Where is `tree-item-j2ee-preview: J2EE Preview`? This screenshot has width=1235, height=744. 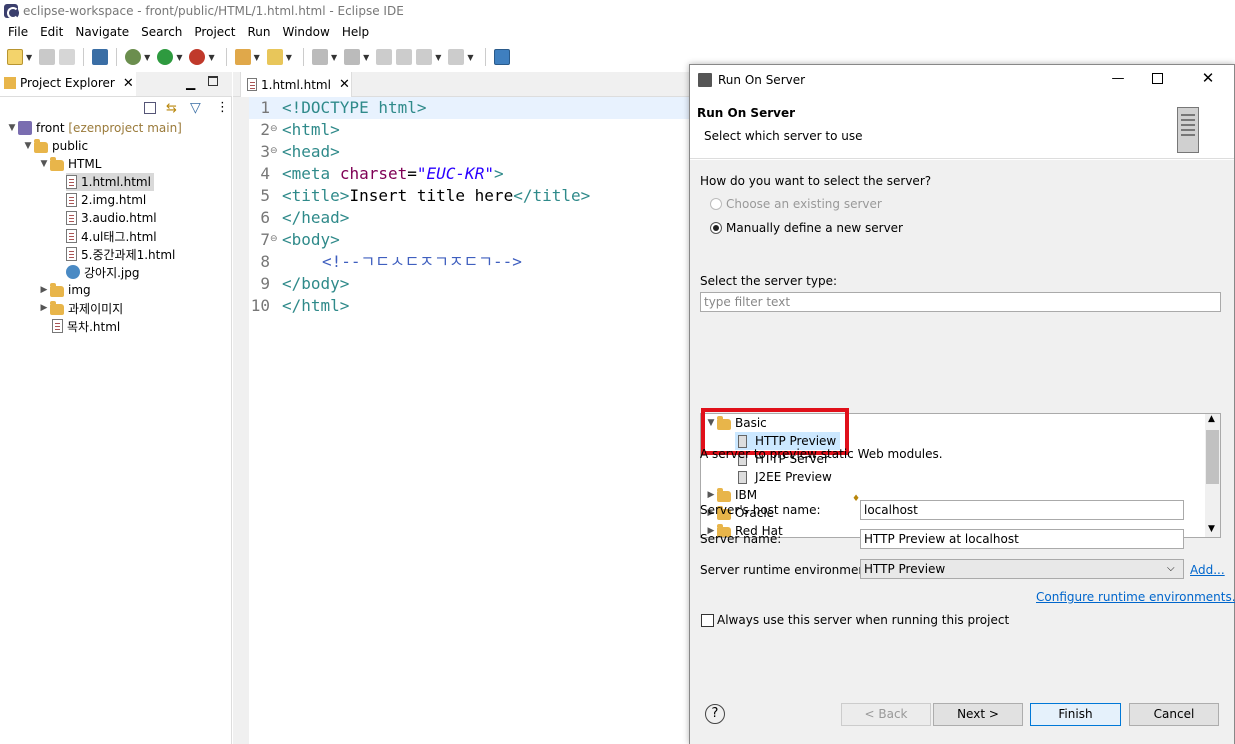
tree-item-j2ee-preview: J2EE Preview is located at coordinates (783, 477).